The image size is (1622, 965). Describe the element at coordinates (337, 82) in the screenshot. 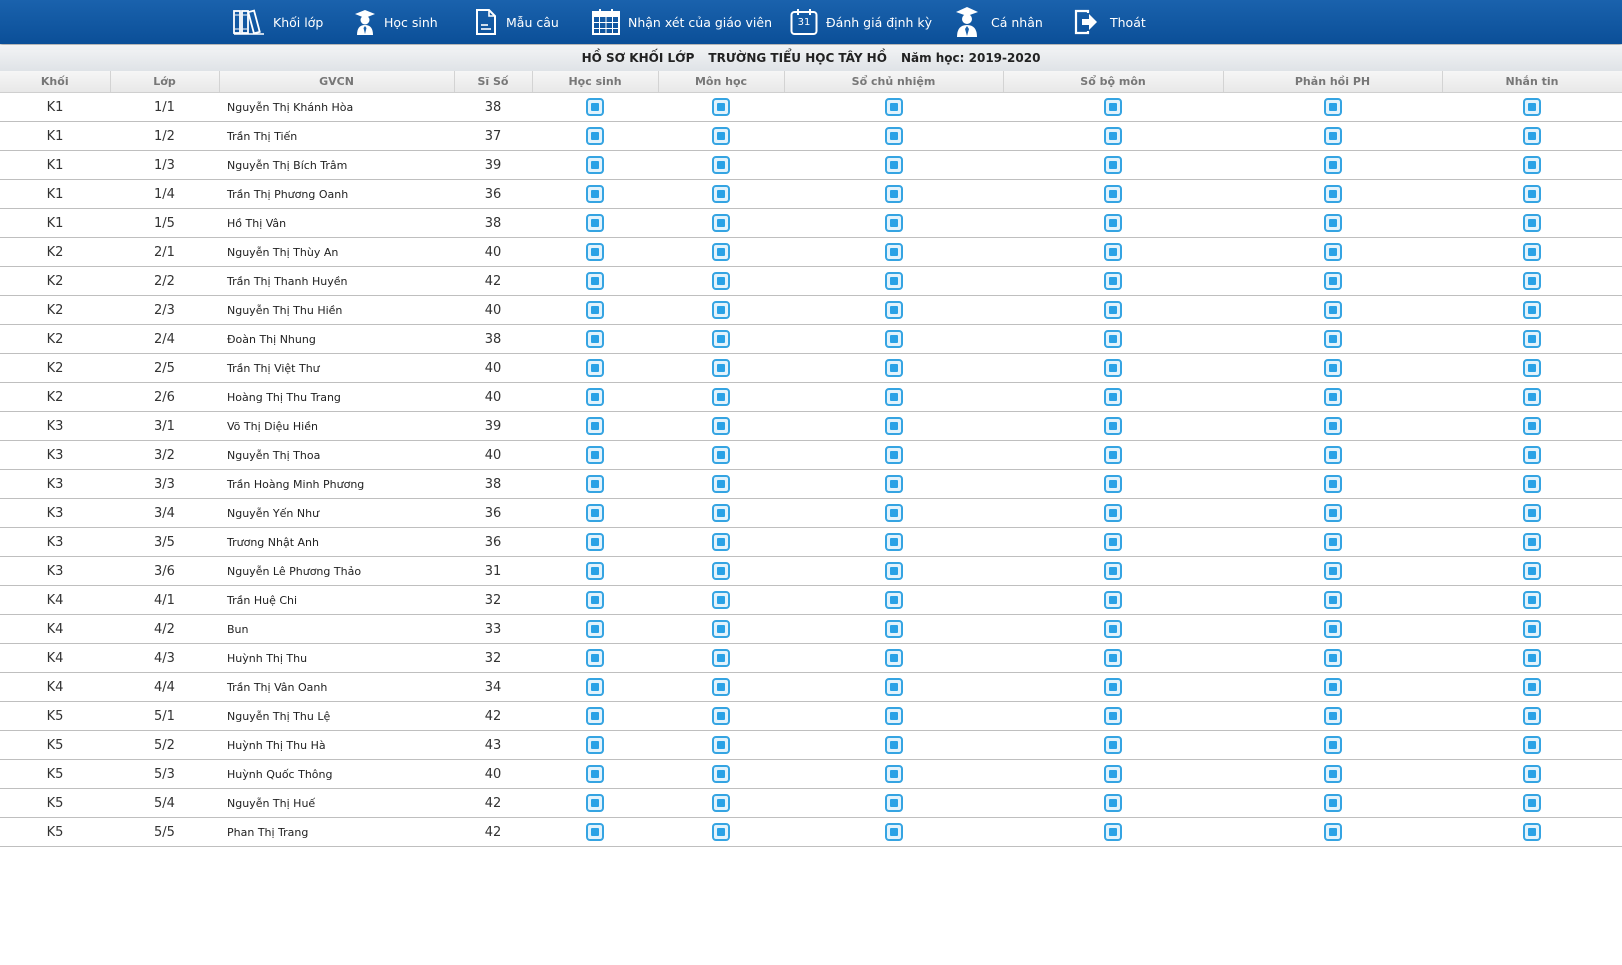

I see `column-header-gvcn: GVCN` at that location.